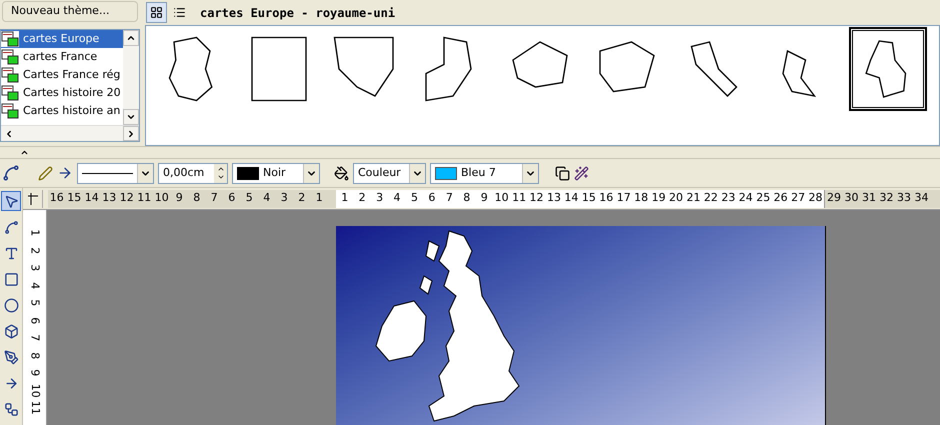 Image resolution: width=940 pixels, height=425 pixels. I want to click on area-color-dropdown: Bleu 7, so click(484, 173).